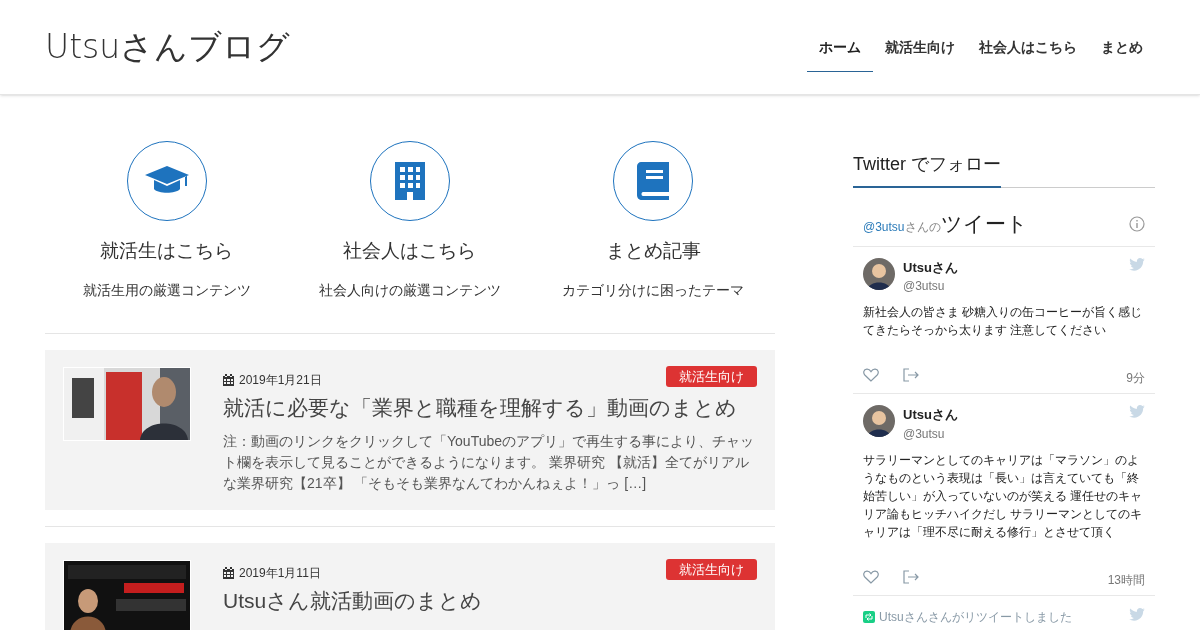 The height and width of the screenshot is (630, 1200). Describe the element at coordinates (1135, 378) in the screenshot. I see `tweet-time-link: 9分` at that location.